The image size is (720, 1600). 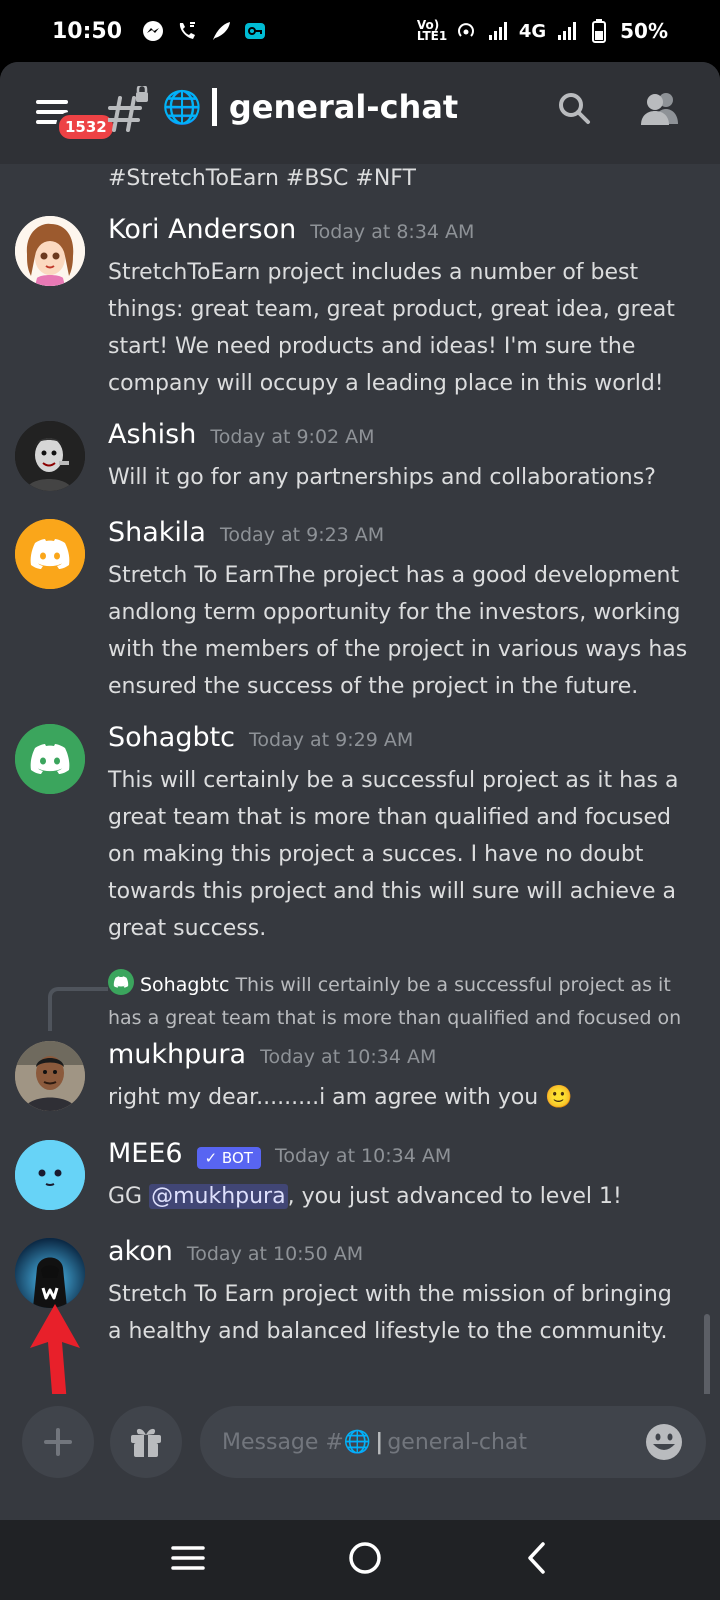 What do you see at coordinates (618, 110) in the screenshot?
I see `header-actions` at bounding box center [618, 110].